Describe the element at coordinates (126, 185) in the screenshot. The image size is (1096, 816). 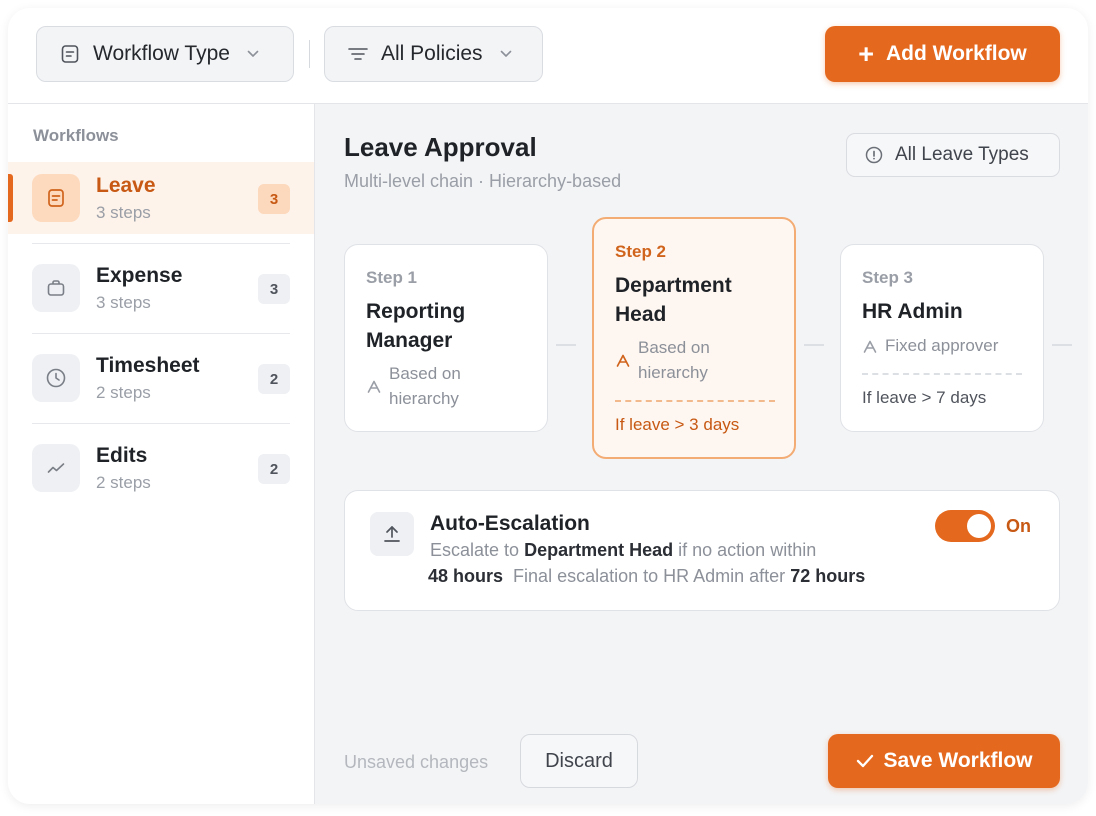
I see `sidebar-item-name: Leave` at that location.